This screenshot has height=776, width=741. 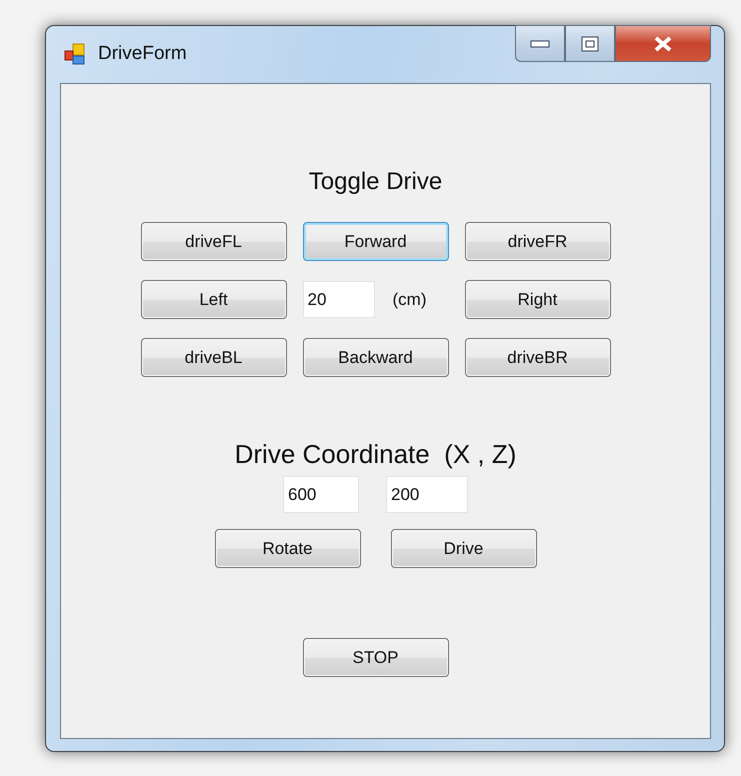 I want to click on direction-button: Forward, so click(x=375, y=241).